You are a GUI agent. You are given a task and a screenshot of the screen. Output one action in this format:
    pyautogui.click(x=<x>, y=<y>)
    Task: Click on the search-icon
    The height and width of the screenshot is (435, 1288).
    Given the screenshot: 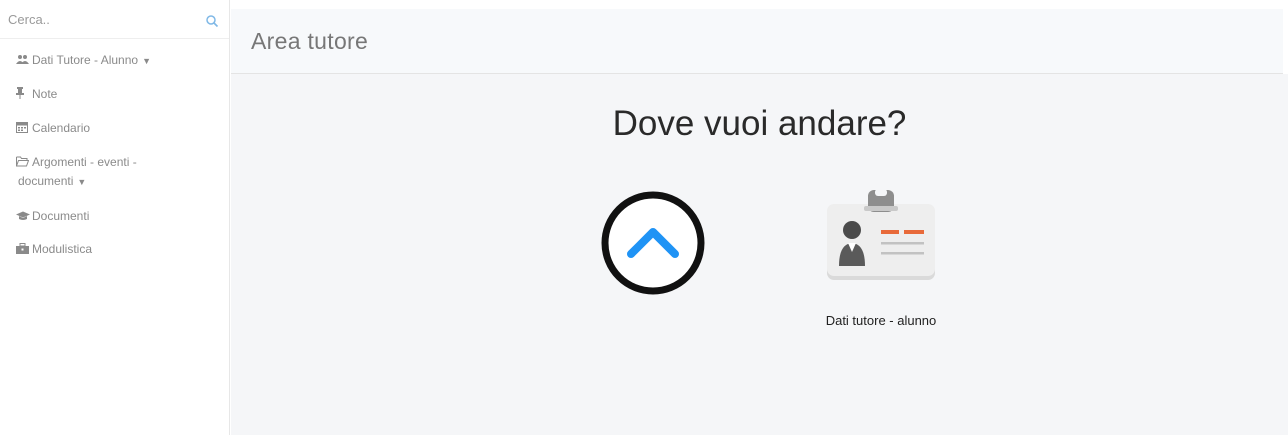 What is the action you would take?
    pyautogui.click(x=212, y=21)
    